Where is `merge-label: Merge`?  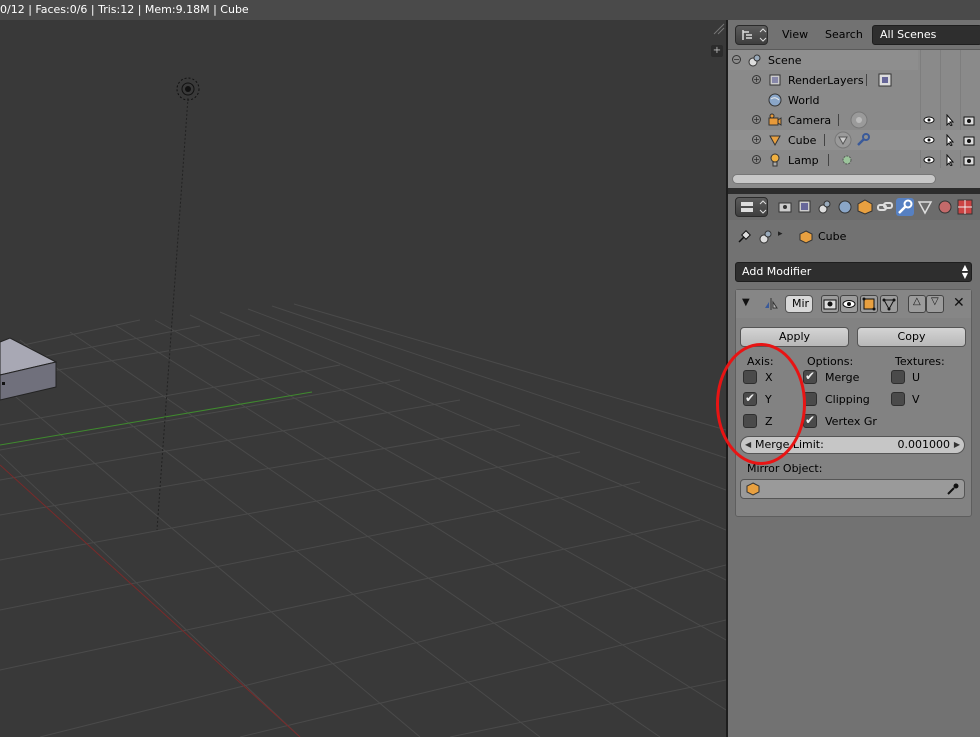 merge-label: Merge is located at coordinates (842, 377).